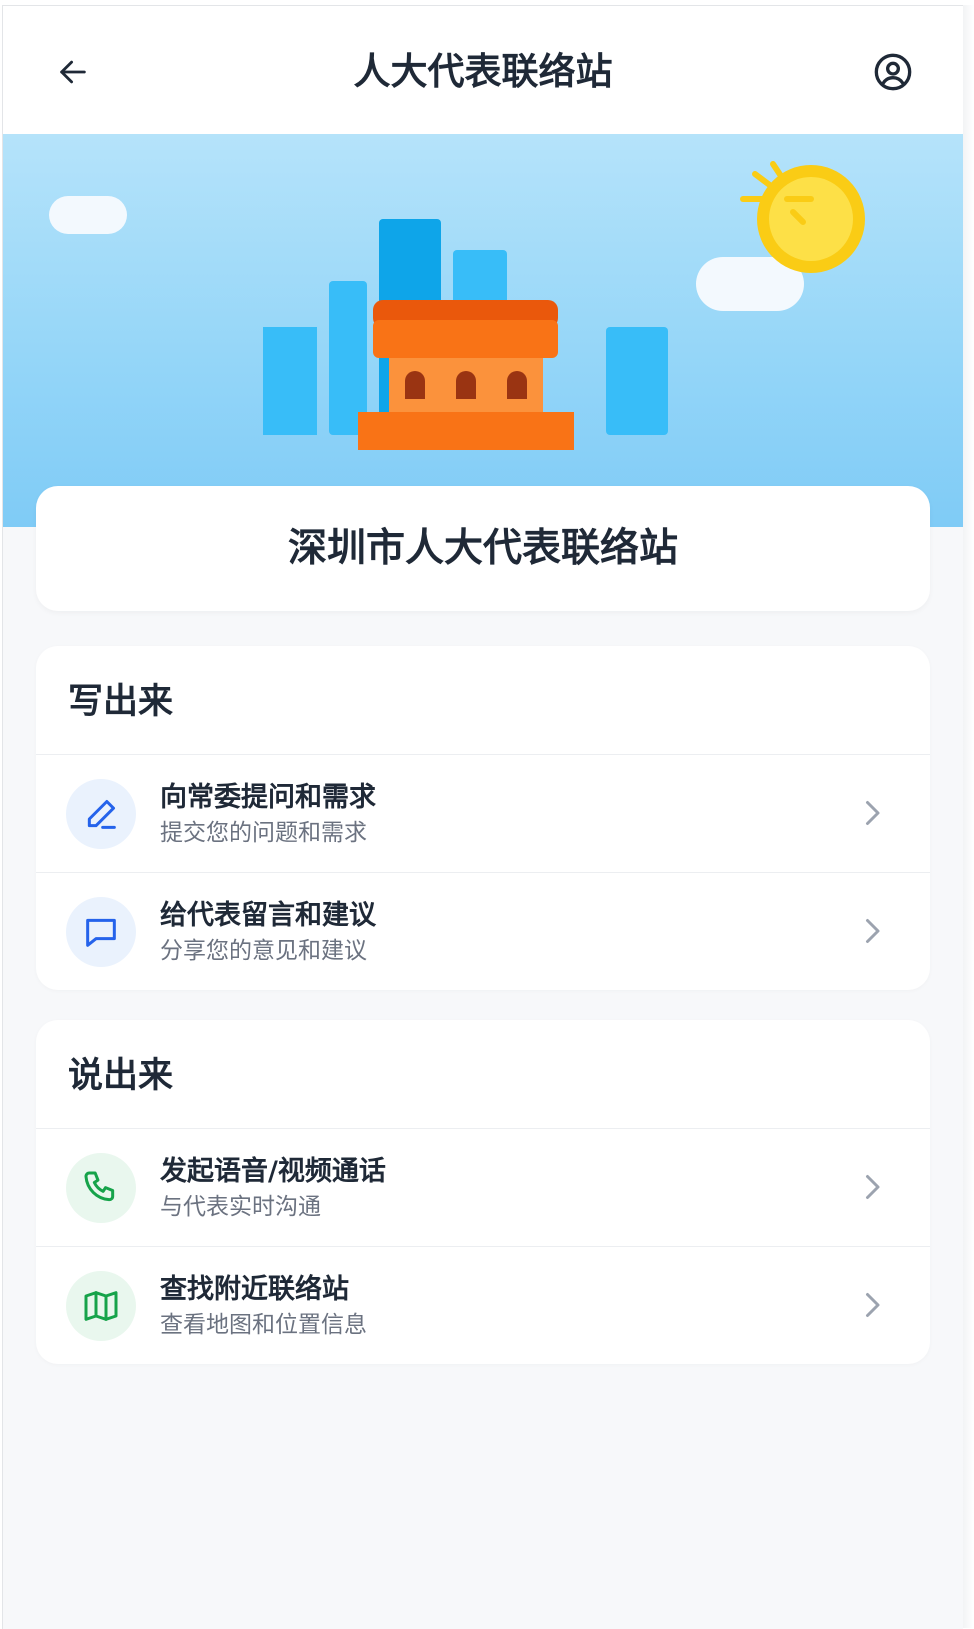 The image size is (974, 1629). I want to click on item-subtitle: 分享您的意见和建议, so click(263, 951).